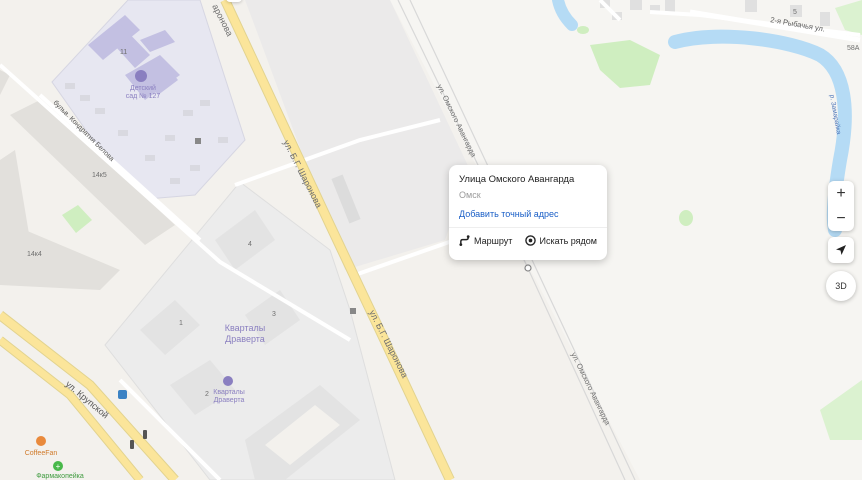 The image size is (862, 480). What do you see at coordinates (60, 476) in the screenshot?
I see `label-pharmacy: Фармакопейка` at bounding box center [60, 476].